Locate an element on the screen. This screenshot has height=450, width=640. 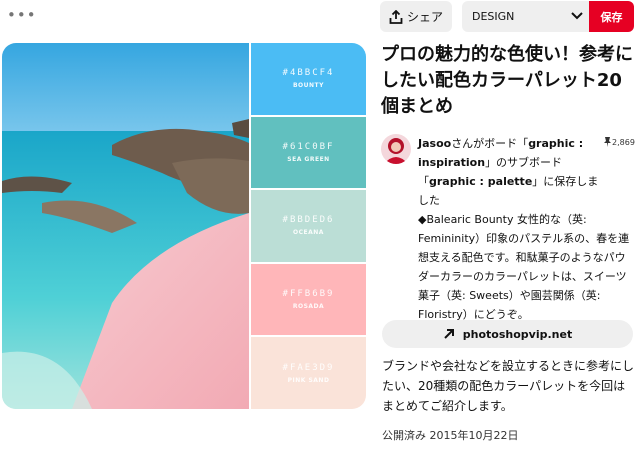
board-select-value: DESIGN is located at coordinates (493, 16).